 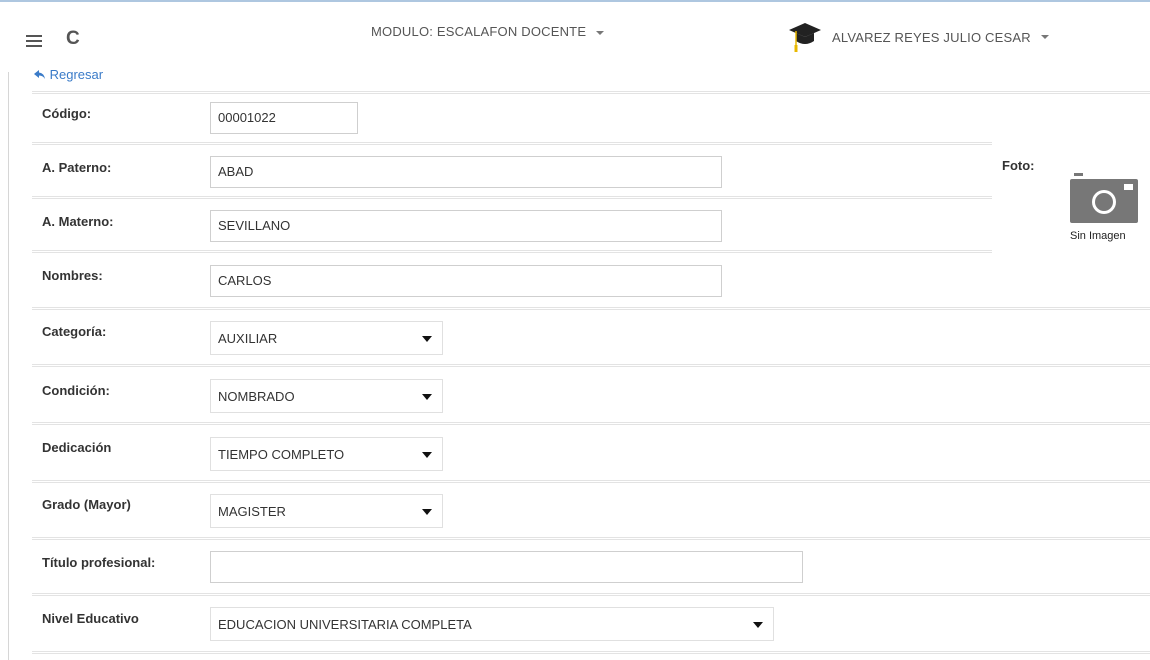 I want to click on dedicacion-select: TIEMPO COMPLETO, so click(x=326, y=454).